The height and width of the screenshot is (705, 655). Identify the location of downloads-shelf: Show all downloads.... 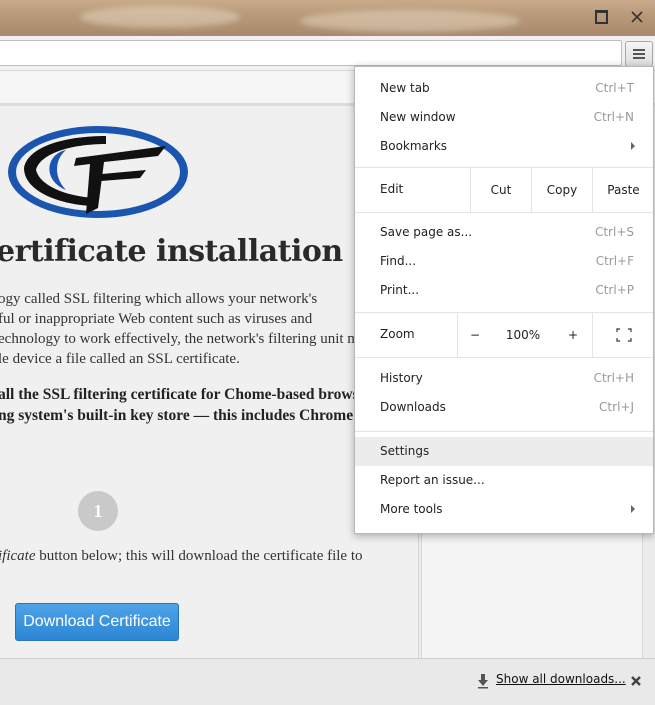
(327, 681).